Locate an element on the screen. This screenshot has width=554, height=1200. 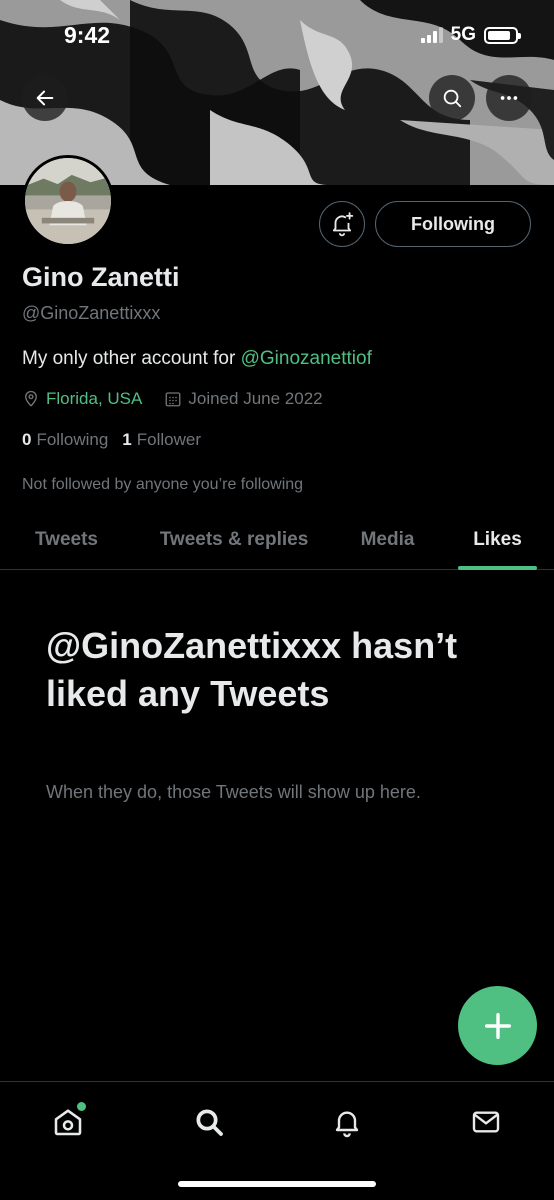
nav-notifications is located at coordinates (347, 1122).